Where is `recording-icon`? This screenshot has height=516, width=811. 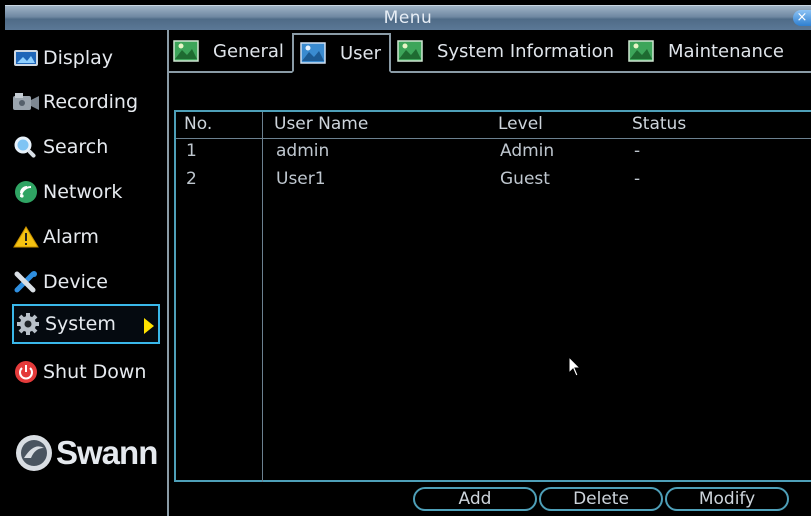 recording-icon is located at coordinates (26, 102).